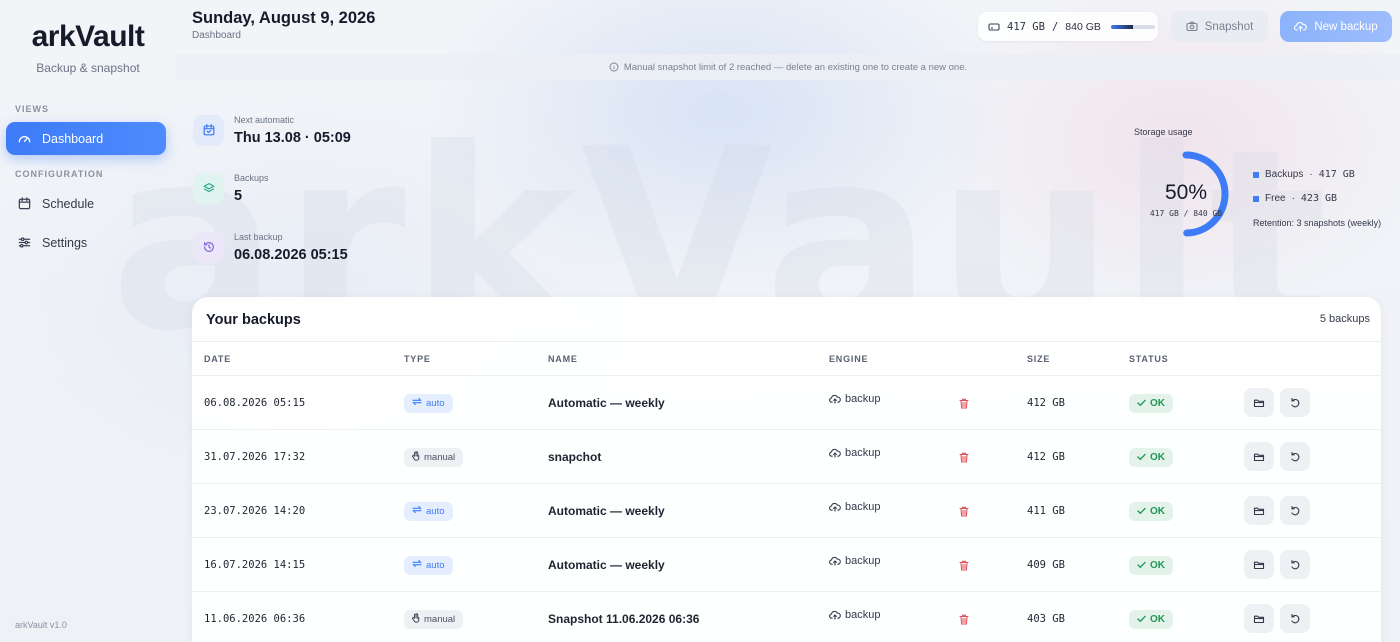  Describe the element at coordinates (255, 619) in the screenshot. I see `backup-date-text: 11.06.2026 06:36` at that location.